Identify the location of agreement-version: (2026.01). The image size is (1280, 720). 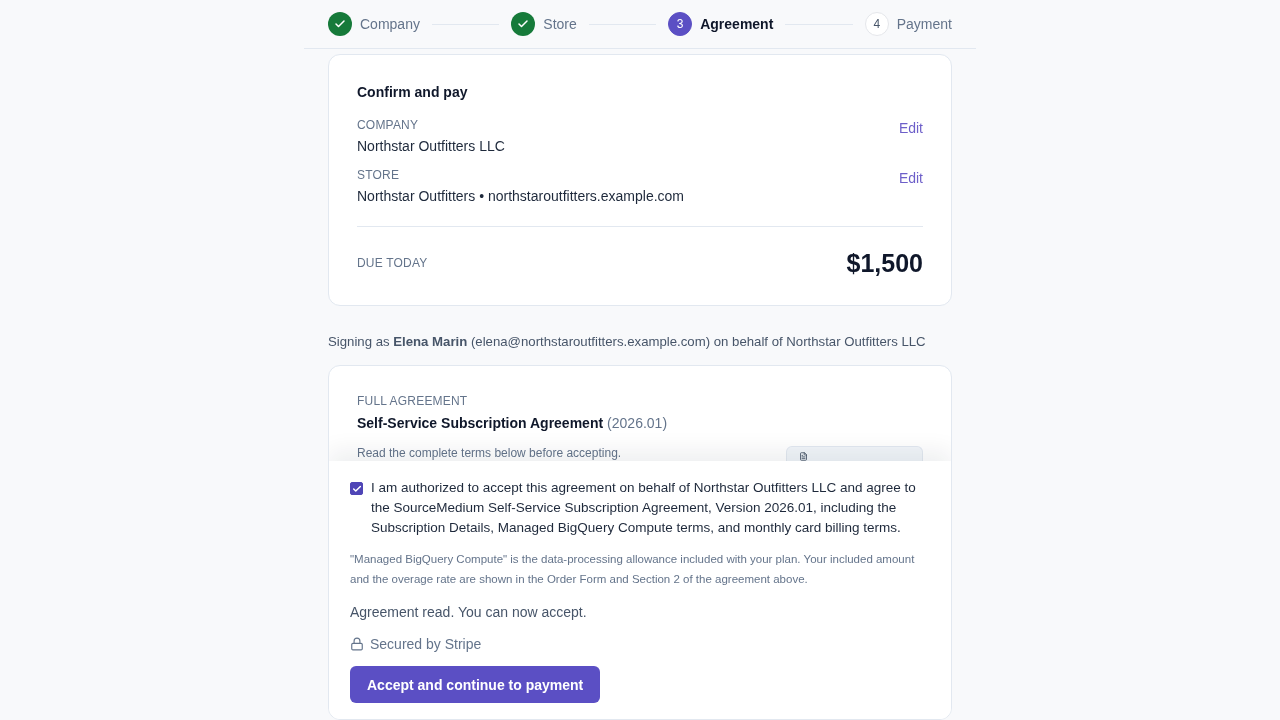
(637, 423).